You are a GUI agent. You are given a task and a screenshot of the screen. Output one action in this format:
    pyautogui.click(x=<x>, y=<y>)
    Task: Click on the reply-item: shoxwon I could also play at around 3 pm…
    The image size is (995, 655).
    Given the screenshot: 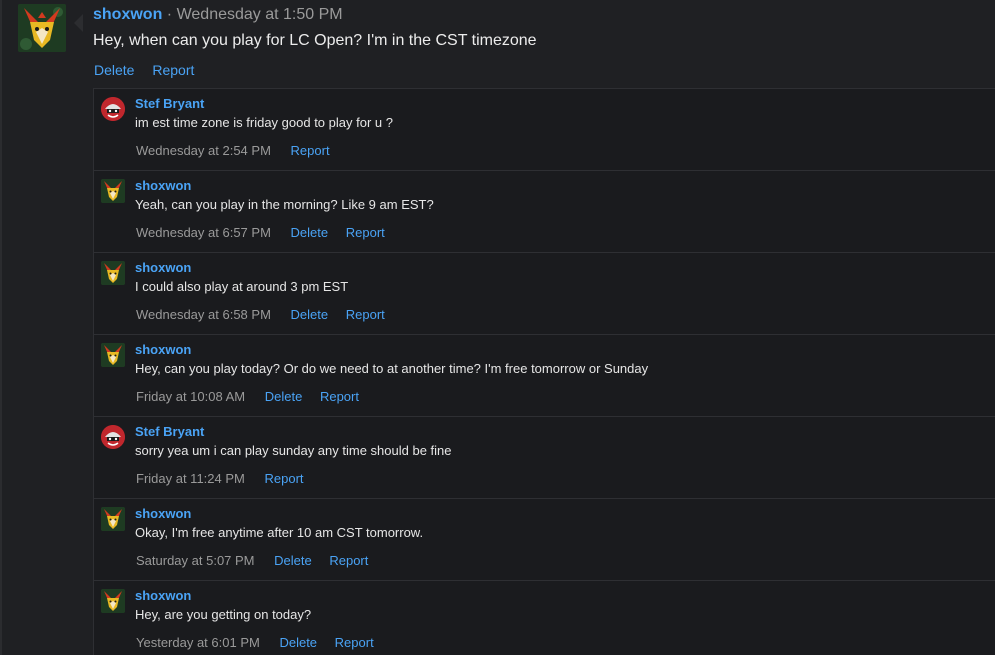 What is the action you would take?
    pyautogui.click(x=544, y=294)
    